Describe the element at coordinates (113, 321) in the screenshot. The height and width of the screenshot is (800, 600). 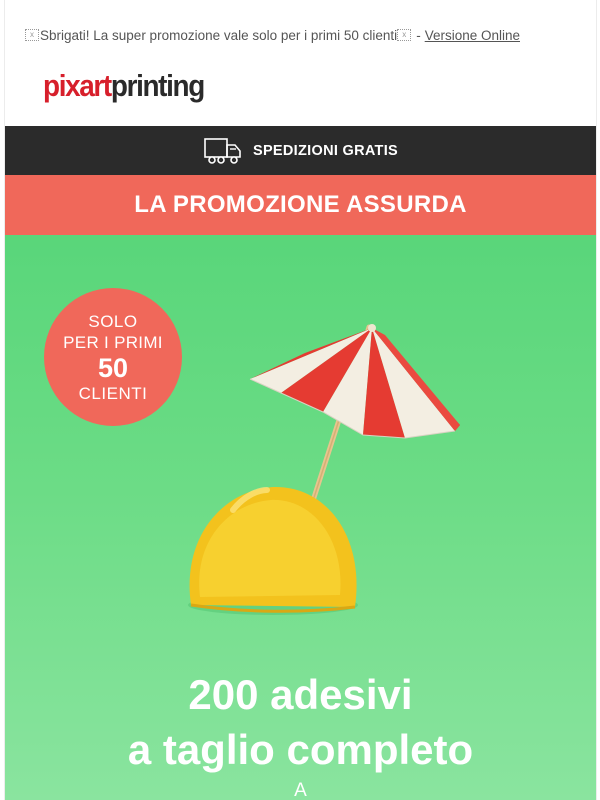
I see `badge-line-solo: SOLO` at that location.